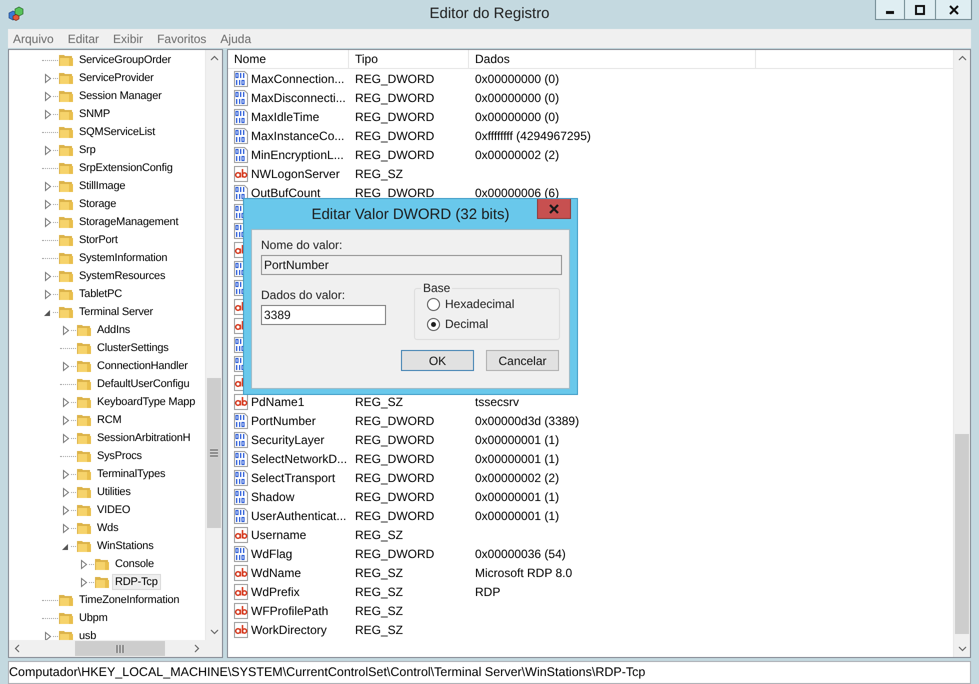 This screenshot has height=684, width=979. What do you see at coordinates (86, 39) in the screenshot?
I see `menu-item: Editar` at bounding box center [86, 39].